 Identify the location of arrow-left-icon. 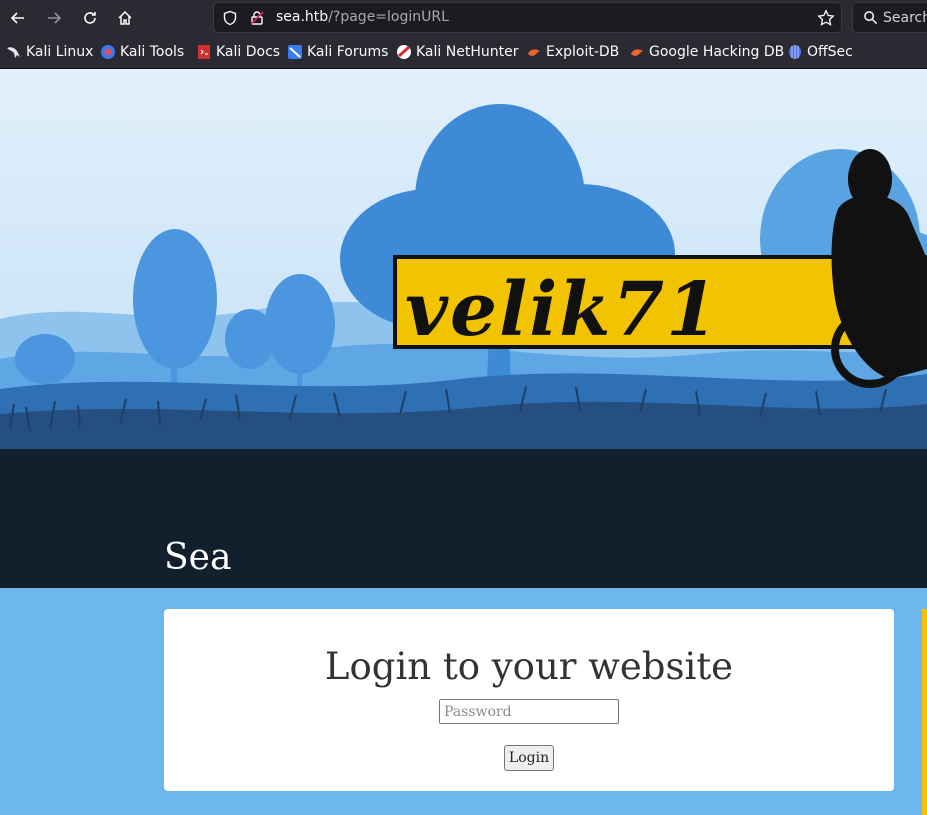
(17, 18).